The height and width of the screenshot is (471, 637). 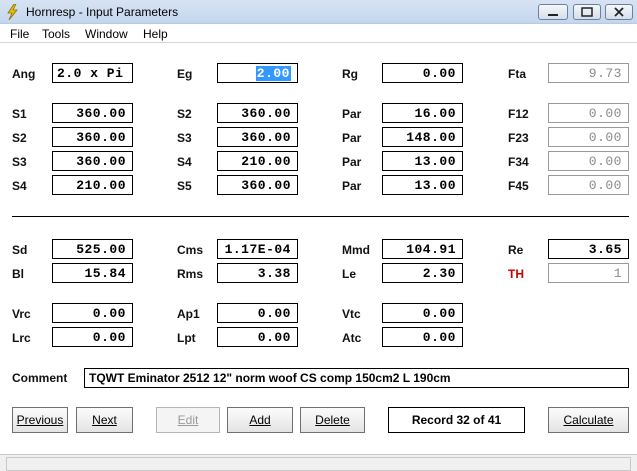 What do you see at coordinates (349, 274) in the screenshot?
I see `label-le: Le` at bounding box center [349, 274].